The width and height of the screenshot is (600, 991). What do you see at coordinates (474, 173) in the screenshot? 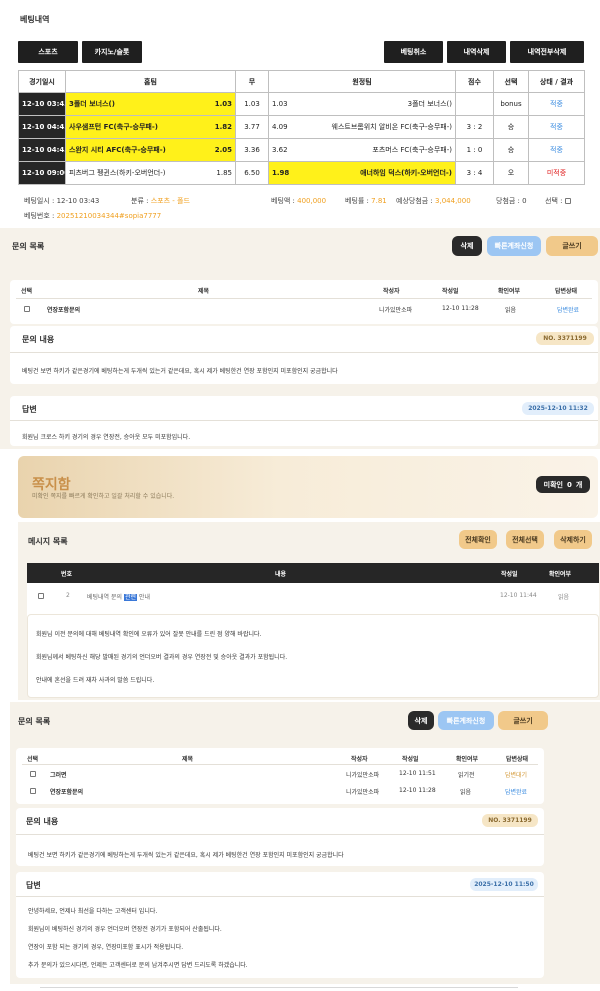
I see `row-score: 3 : 4` at bounding box center [474, 173].